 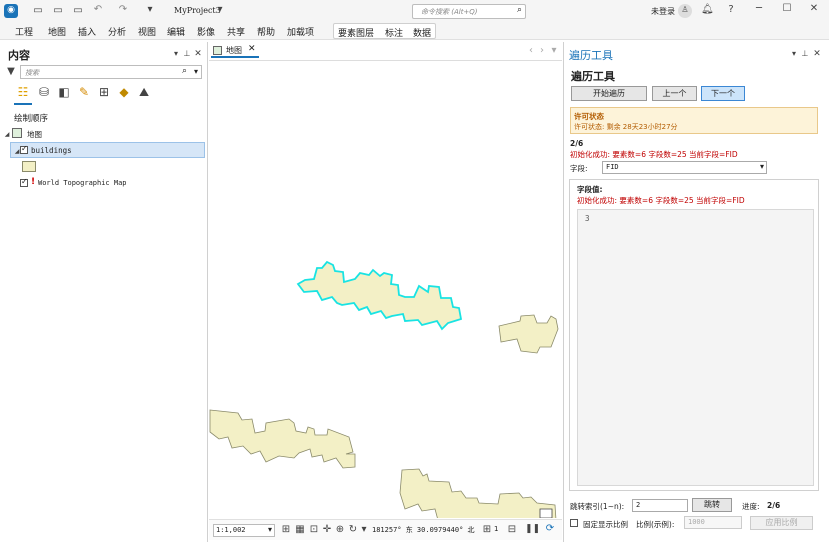 What do you see at coordinates (266, 31) in the screenshot?
I see `tab-help: 帮助` at bounding box center [266, 31].